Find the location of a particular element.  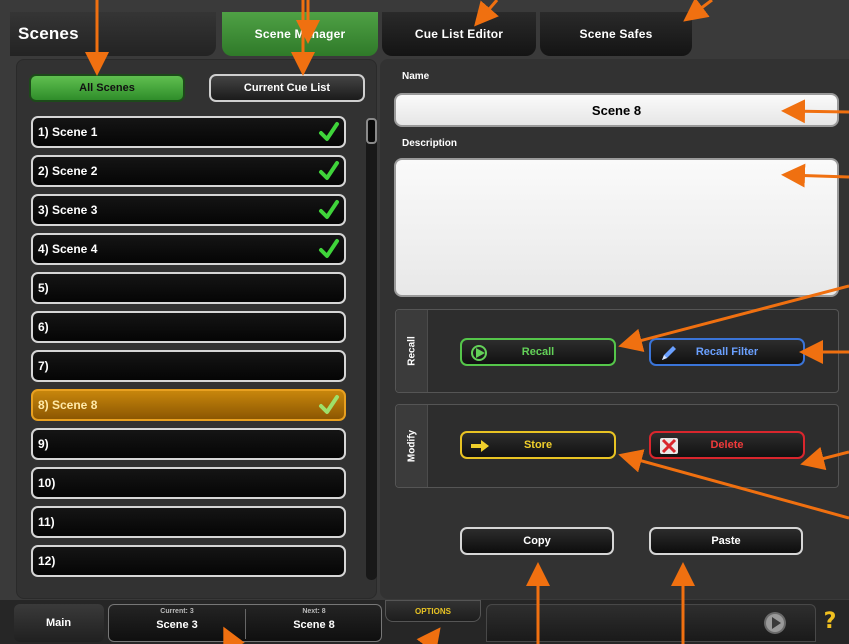

scene-row: 11) is located at coordinates (188, 522).